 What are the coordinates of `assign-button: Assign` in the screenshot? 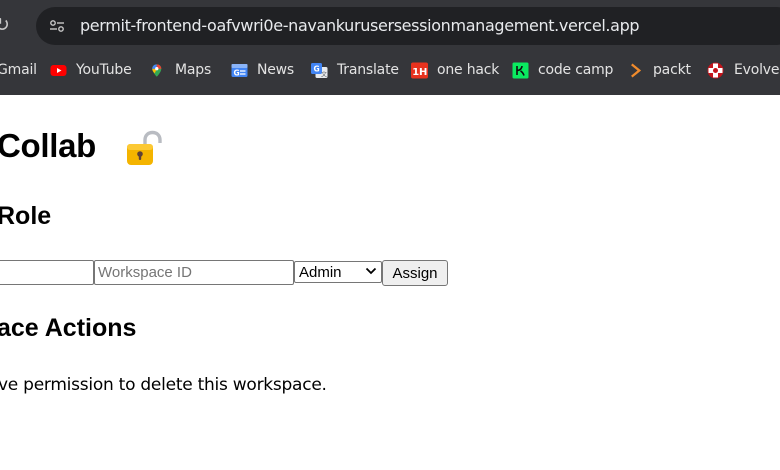 It's located at (415, 273).